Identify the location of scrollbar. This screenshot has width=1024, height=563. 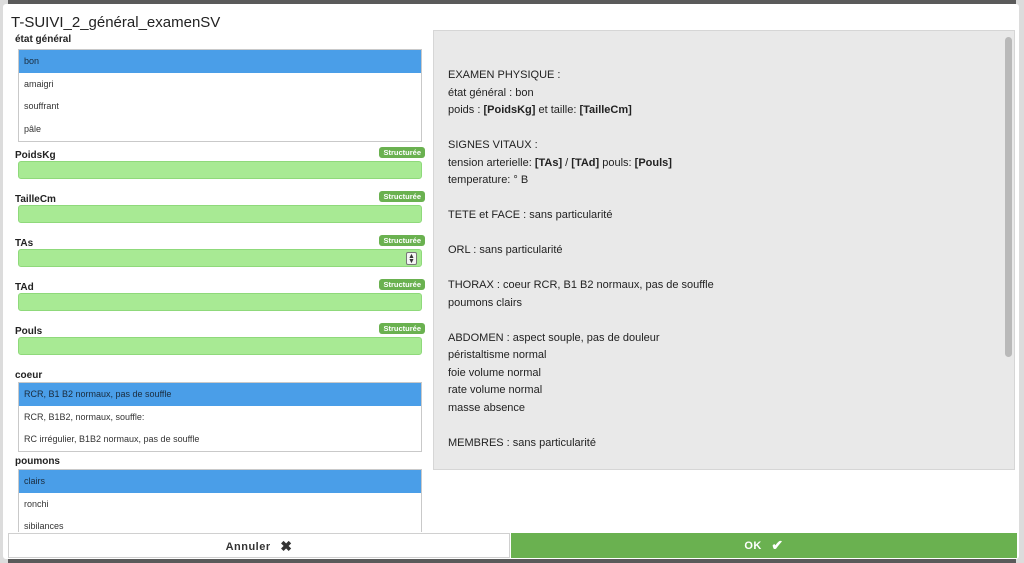
(1008, 251).